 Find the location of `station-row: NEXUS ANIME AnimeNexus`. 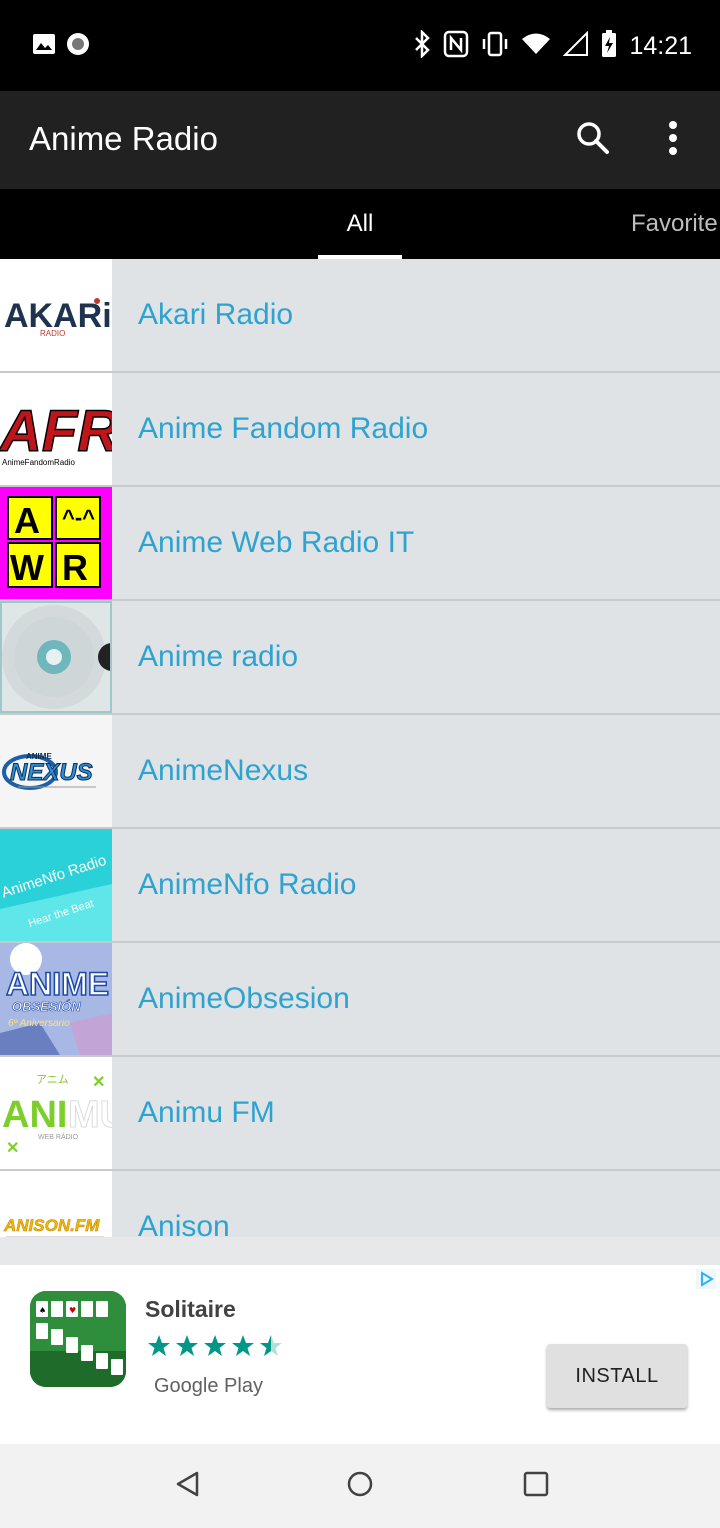

station-row: NEXUS ANIME AnimeNexus is located at coordinates (360, 772).